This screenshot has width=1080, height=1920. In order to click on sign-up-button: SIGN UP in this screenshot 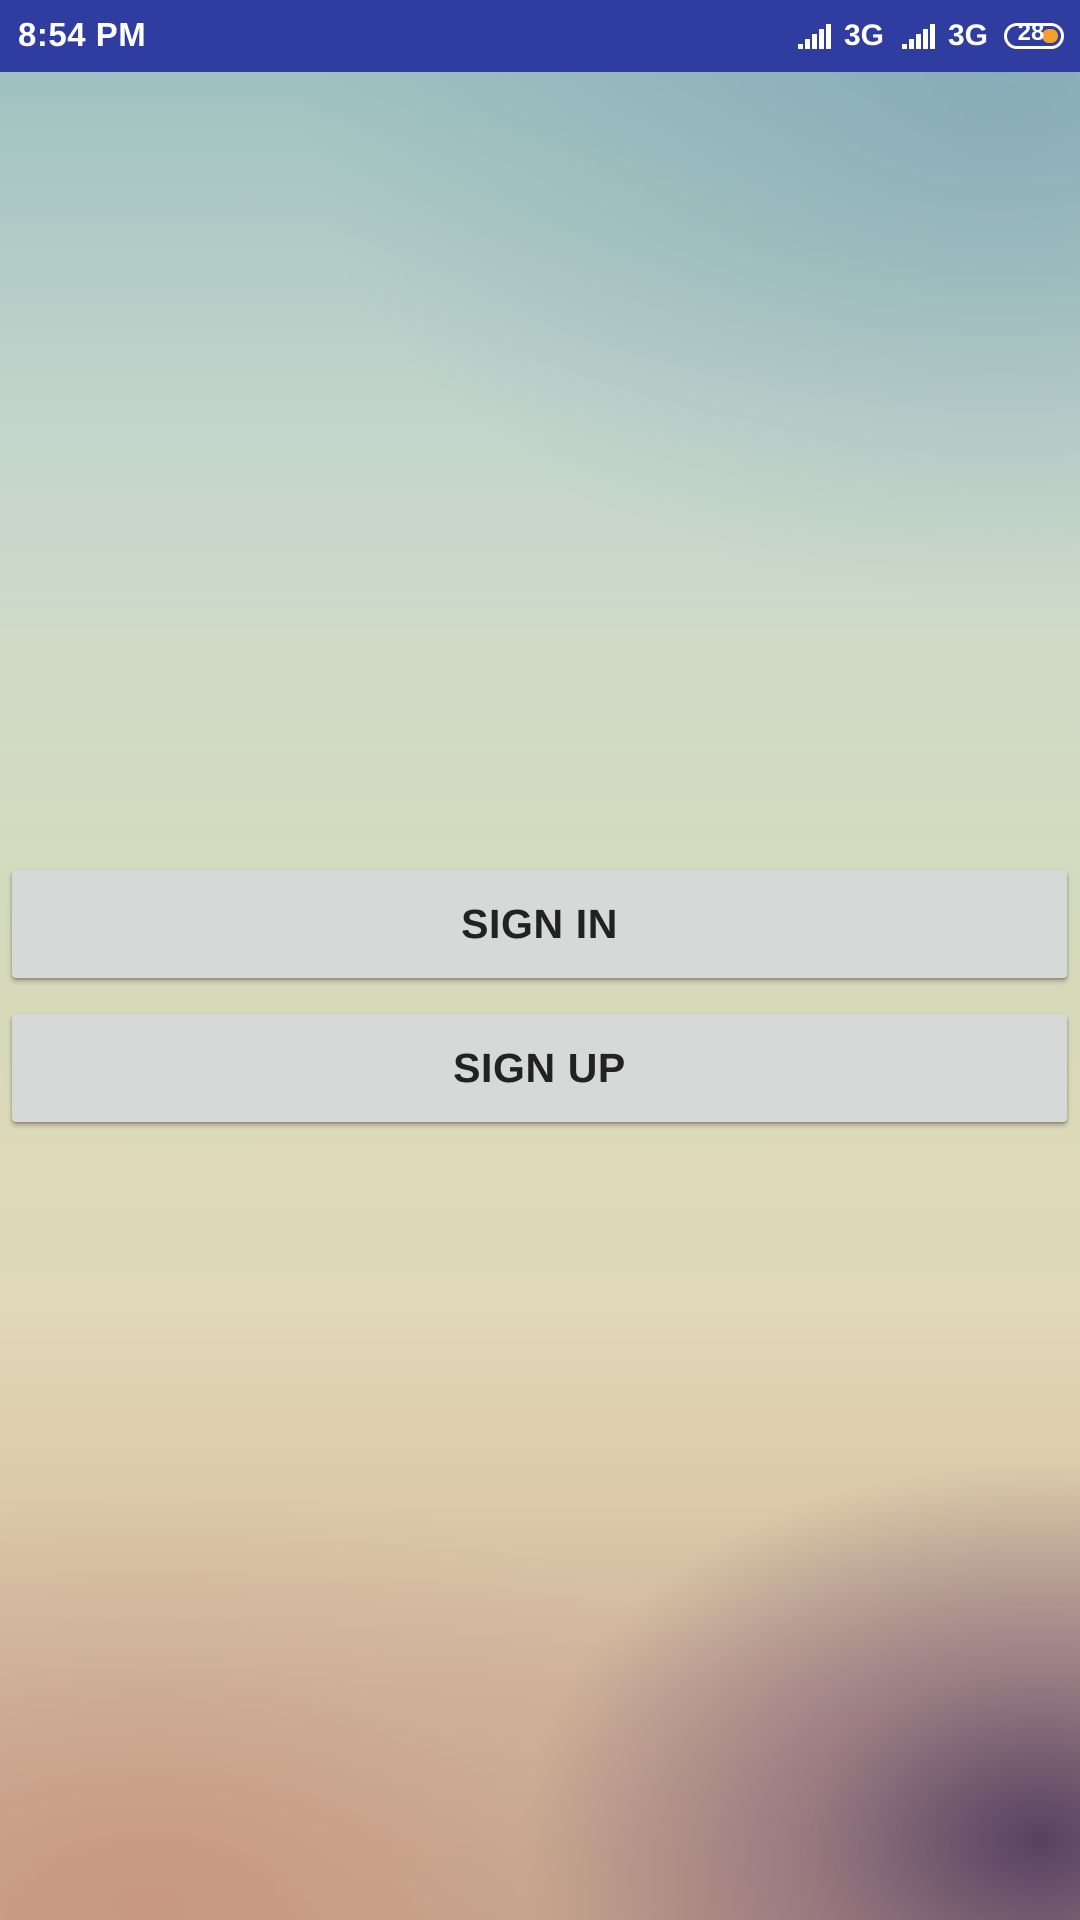, I will do `click(539, 1068)`.